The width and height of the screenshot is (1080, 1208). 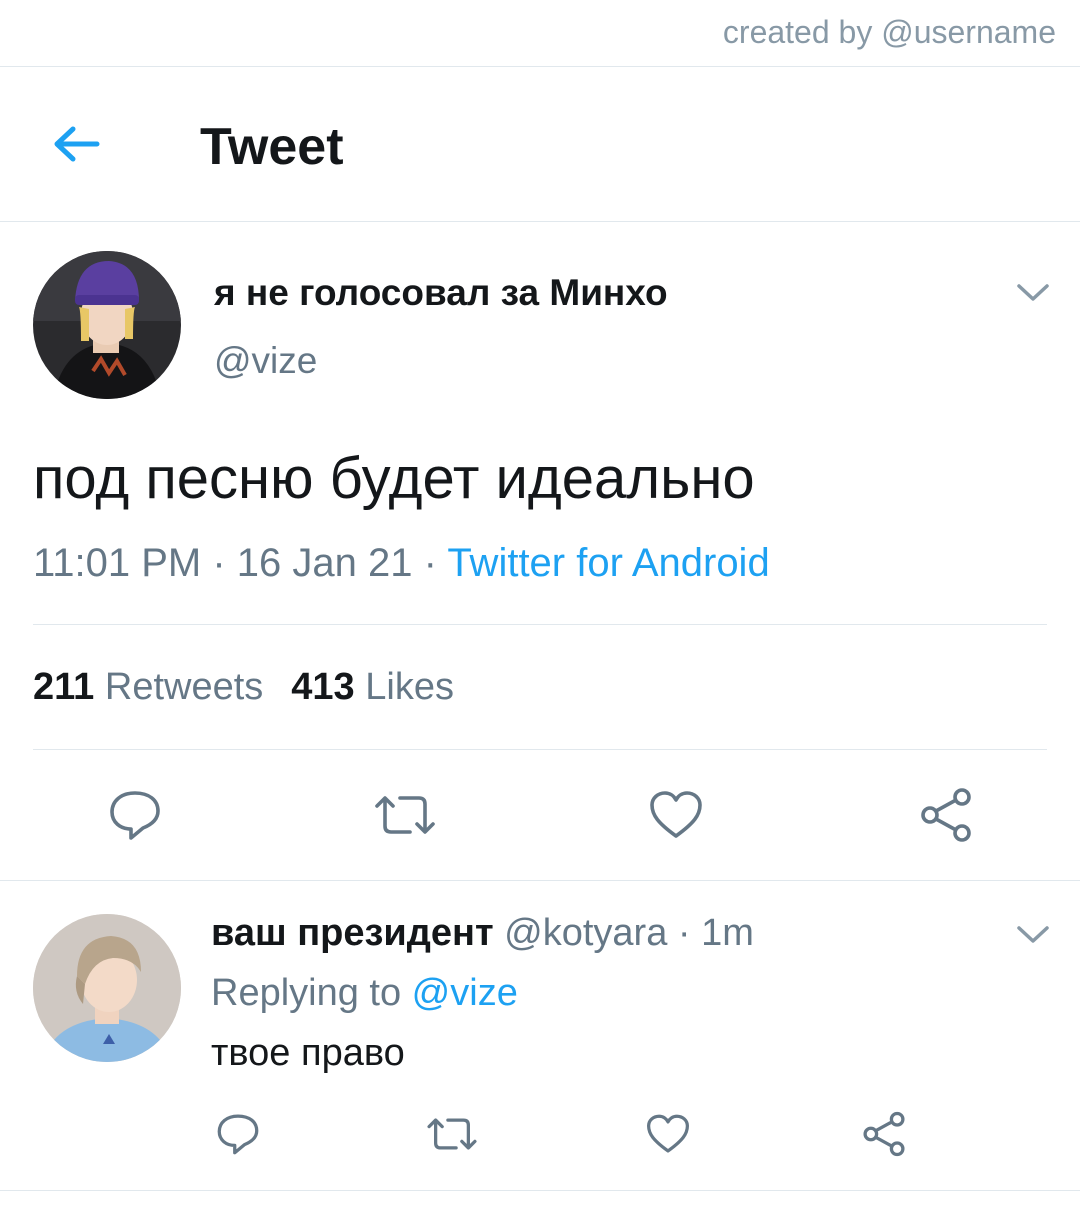 I want to click on retweets-count: 211, so click(x=64, y=687).